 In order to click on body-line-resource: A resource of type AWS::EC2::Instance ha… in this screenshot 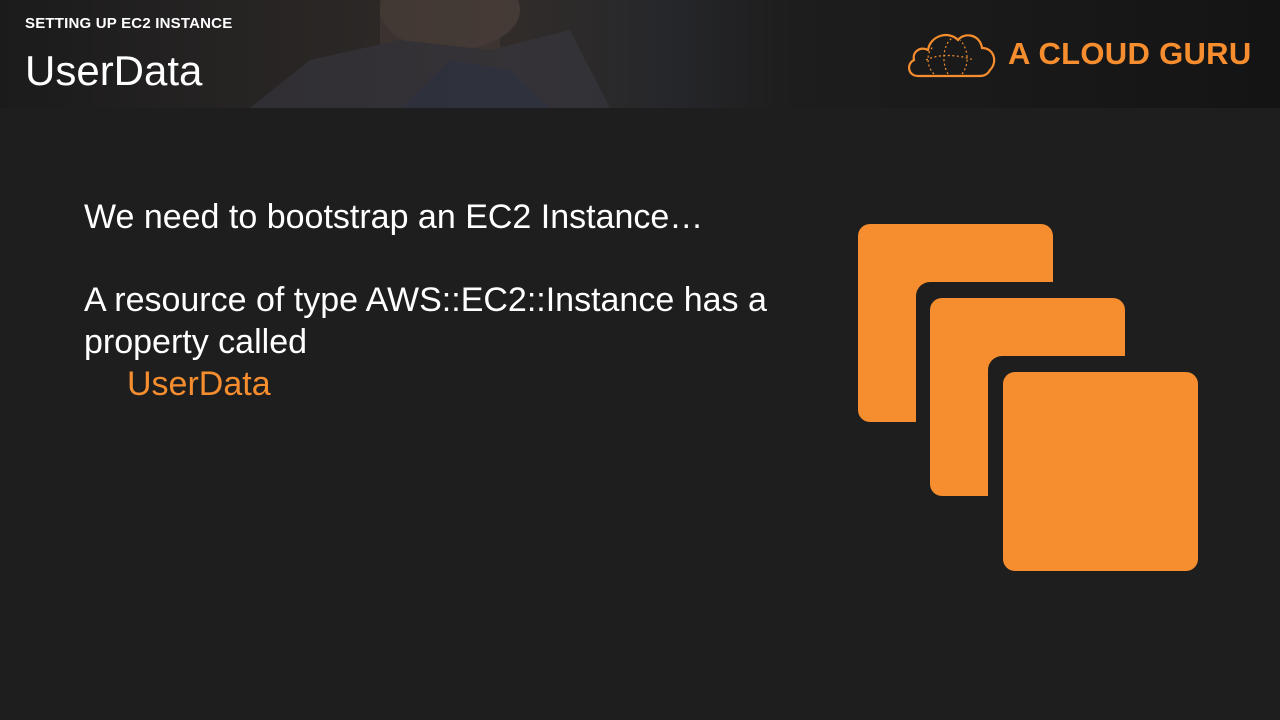, I will do `click(425, 321)`.